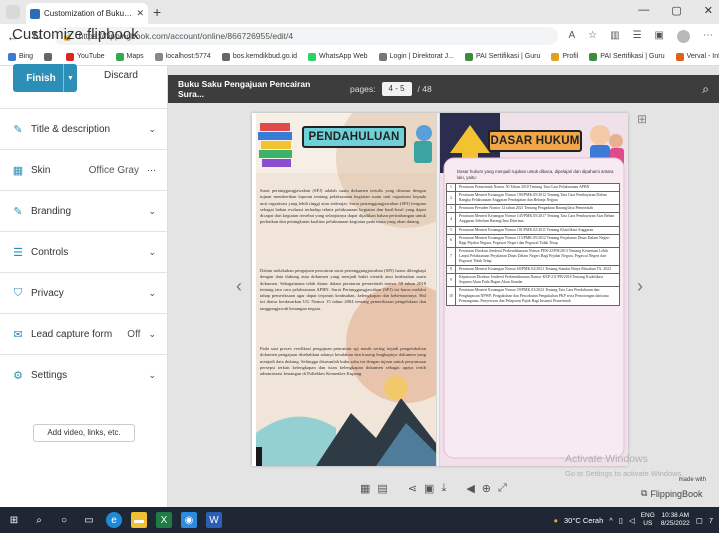  What do you see at coordinates (683, 36) in the screenshot?
I see `profile-avatar` at bounding box center [683, 36].